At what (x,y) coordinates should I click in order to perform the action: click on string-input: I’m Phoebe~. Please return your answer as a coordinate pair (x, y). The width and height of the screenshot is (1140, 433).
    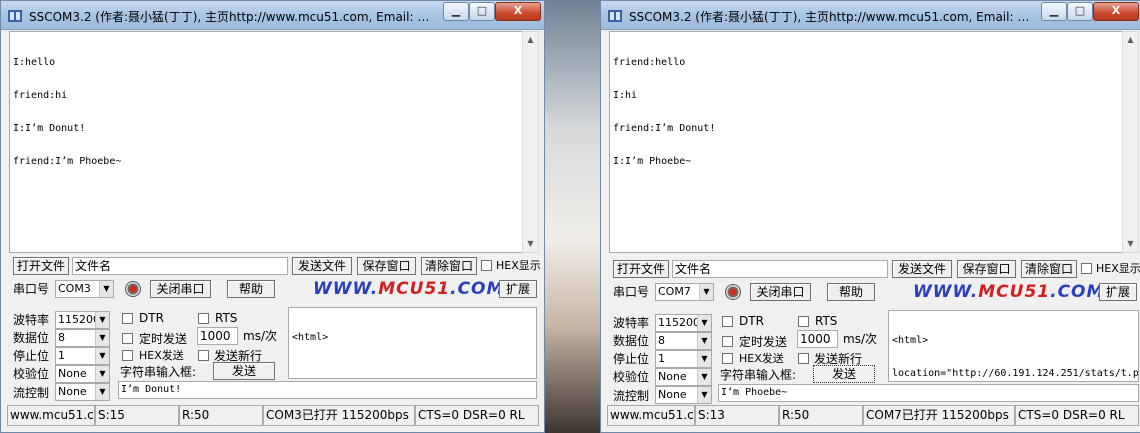
    Looking at the image, I should click on (928, 393).